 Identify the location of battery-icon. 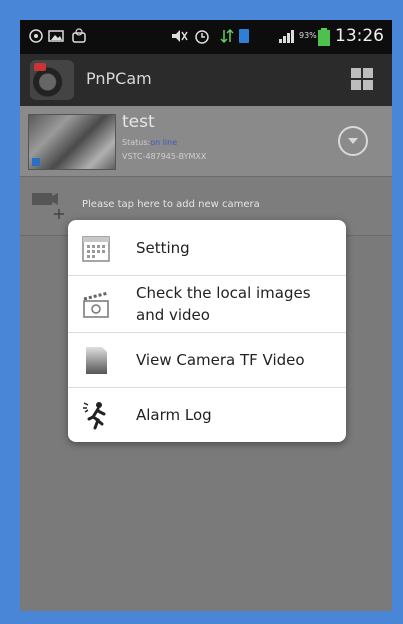
(324, 37).